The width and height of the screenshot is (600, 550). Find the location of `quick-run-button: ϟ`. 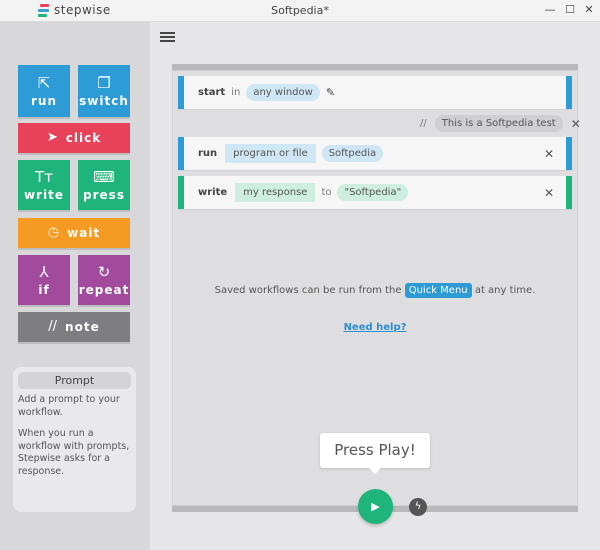

quick-run-button: ϟ is located at coordinates (418, 507).